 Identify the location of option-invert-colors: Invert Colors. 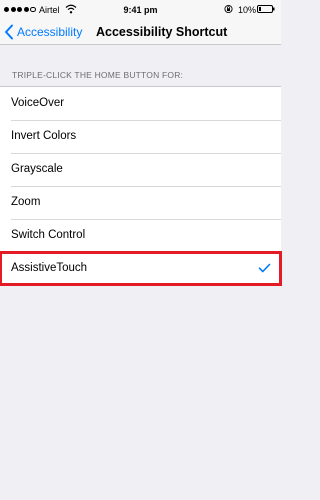
(140, 136).